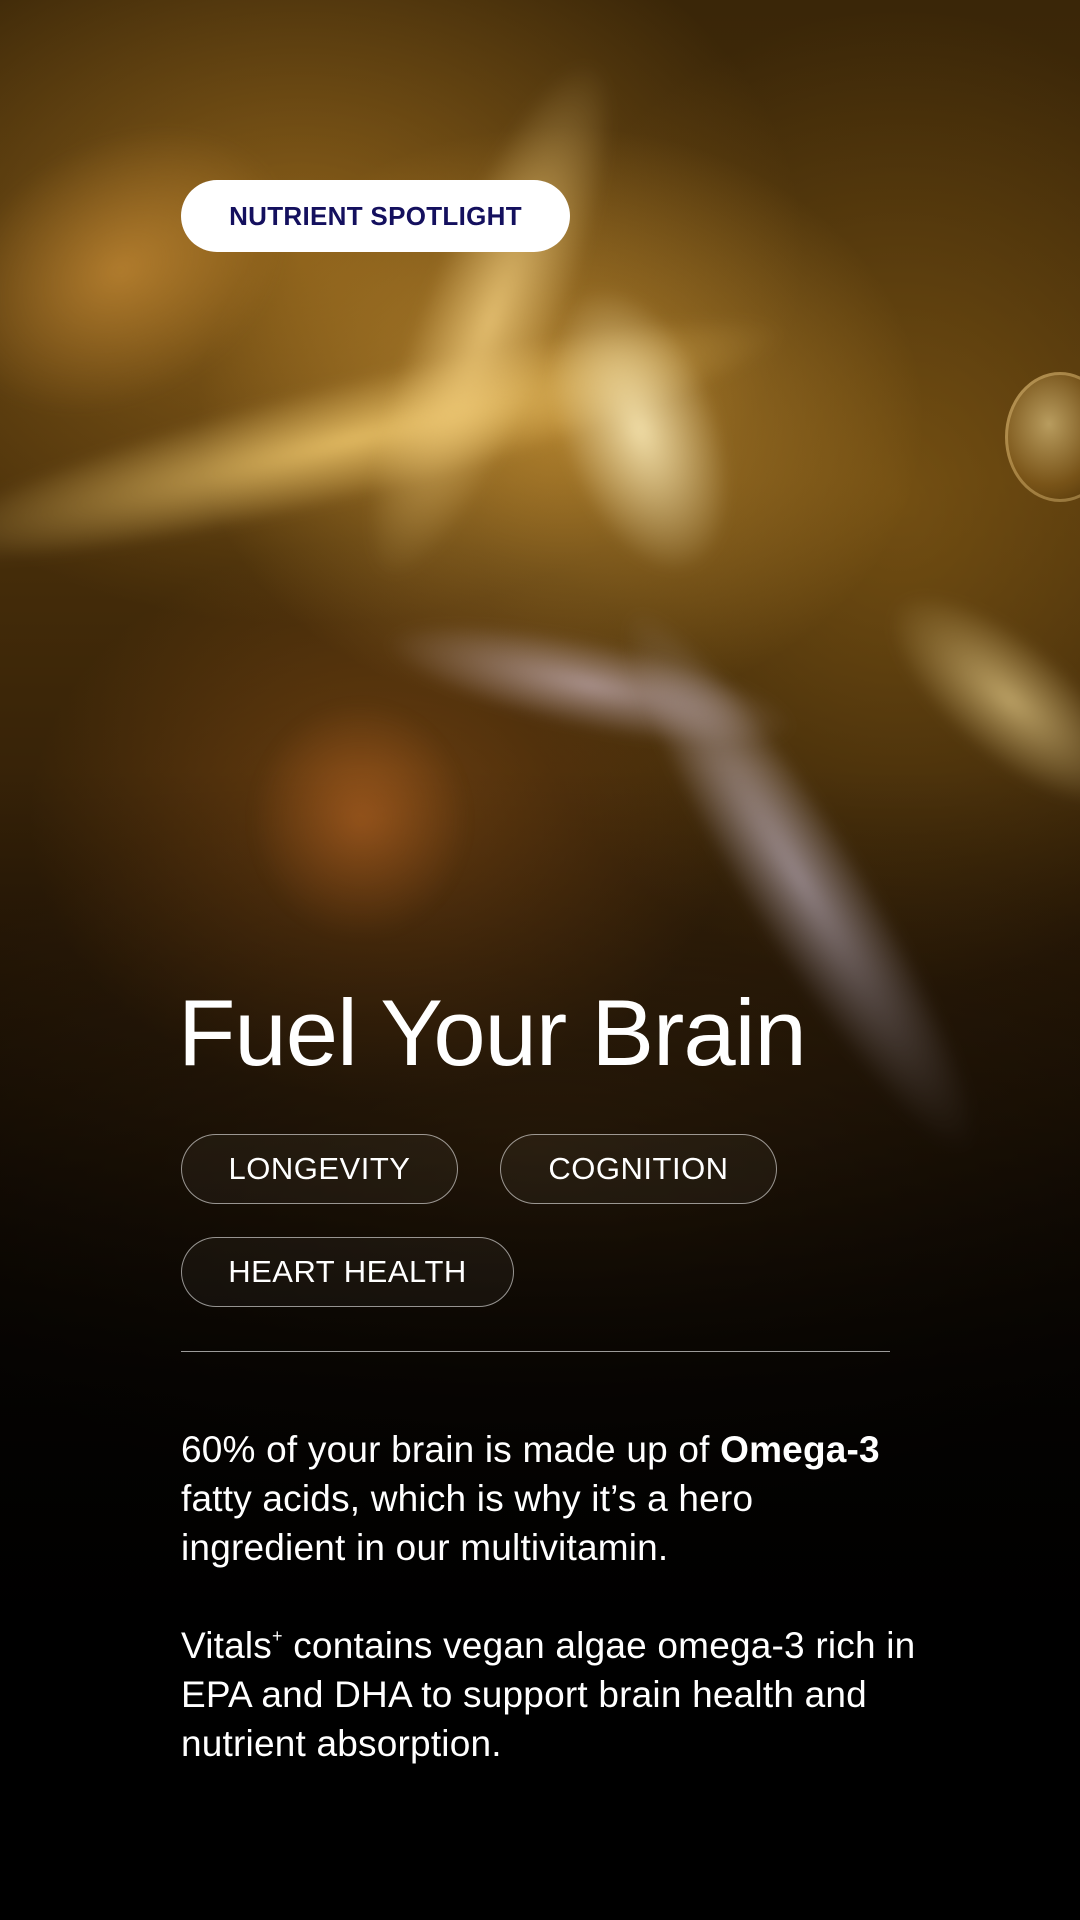  I want to click on tag-longevity: LONGEVITY, so click(319, 1169).